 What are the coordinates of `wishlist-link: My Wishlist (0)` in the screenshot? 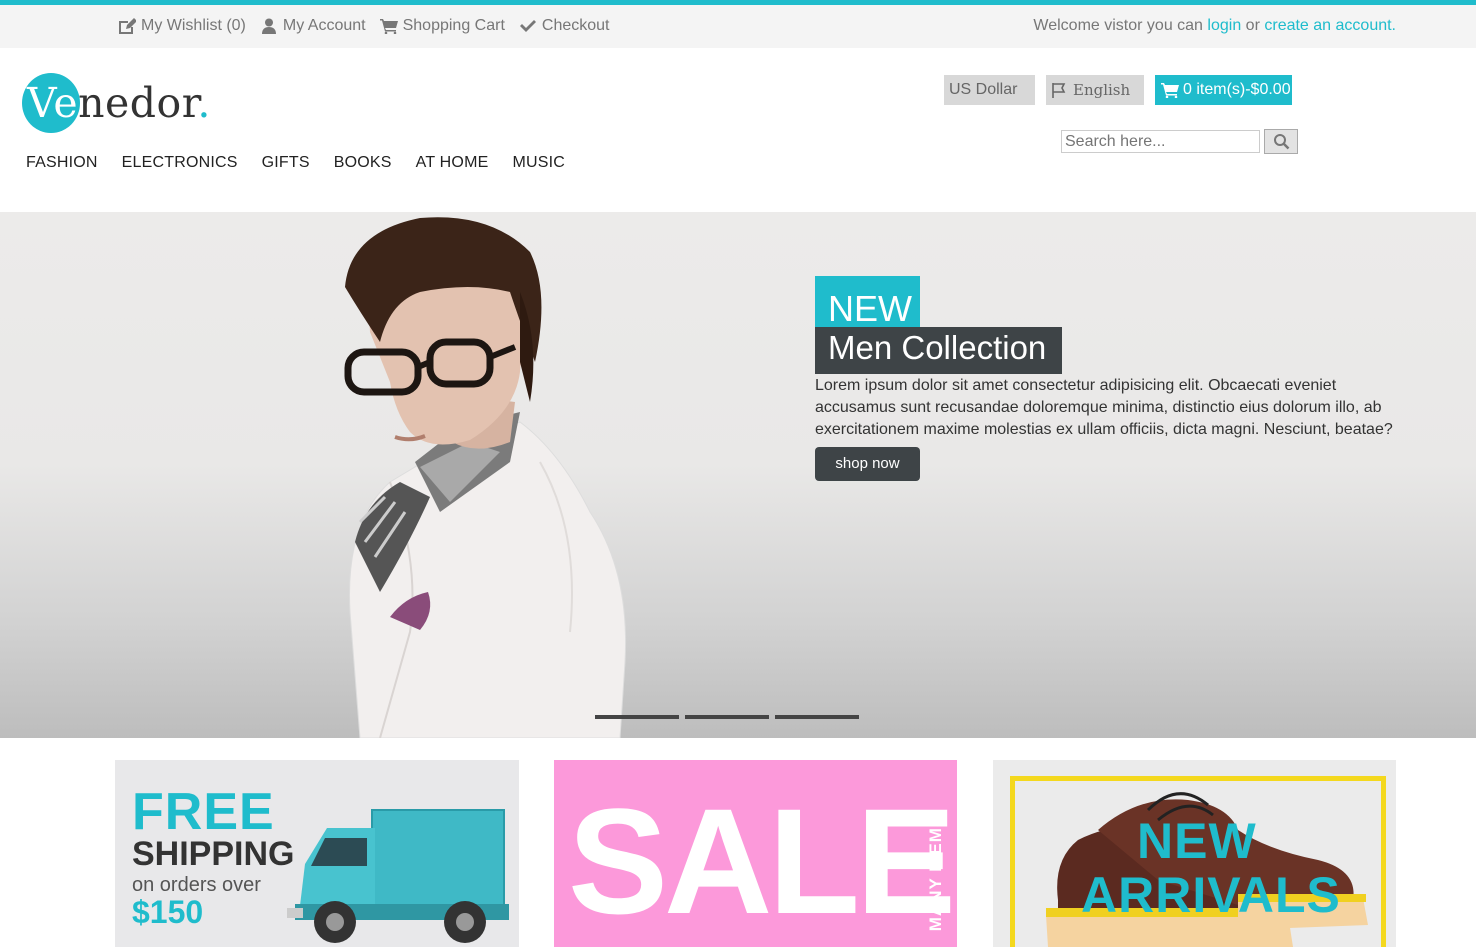 It's located at (182, 26).